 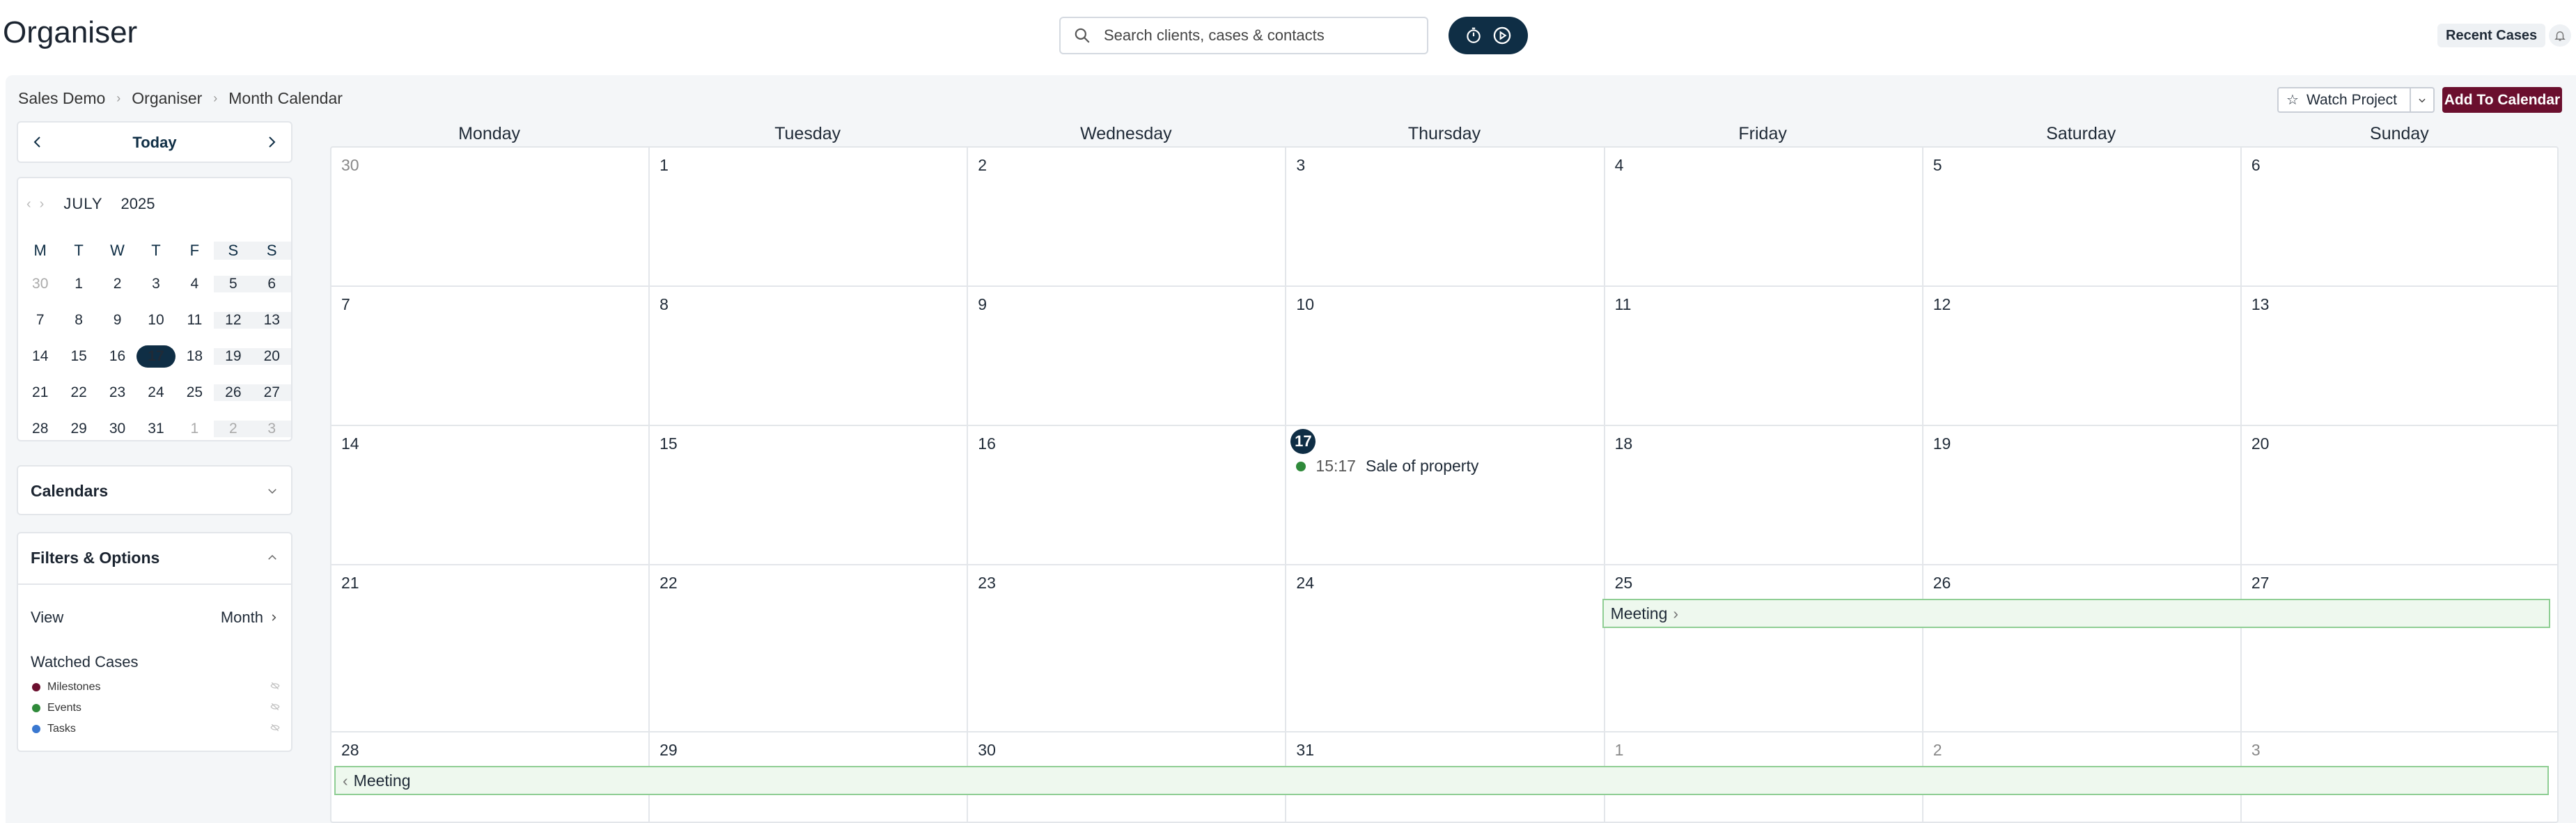 I want to click on day-cell: 2, so click(x=1127, y=217).